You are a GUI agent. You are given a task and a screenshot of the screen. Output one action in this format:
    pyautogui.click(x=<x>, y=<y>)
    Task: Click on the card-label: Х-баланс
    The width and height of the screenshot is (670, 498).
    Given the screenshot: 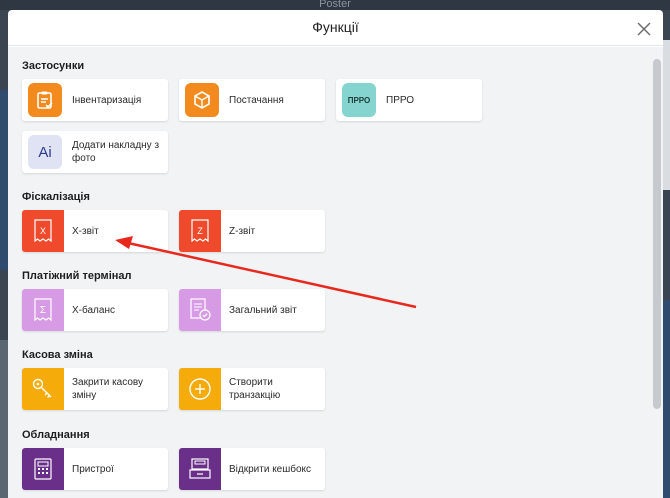 What is the action you would take?
    pyautogui.click(x=93, y=310)
    